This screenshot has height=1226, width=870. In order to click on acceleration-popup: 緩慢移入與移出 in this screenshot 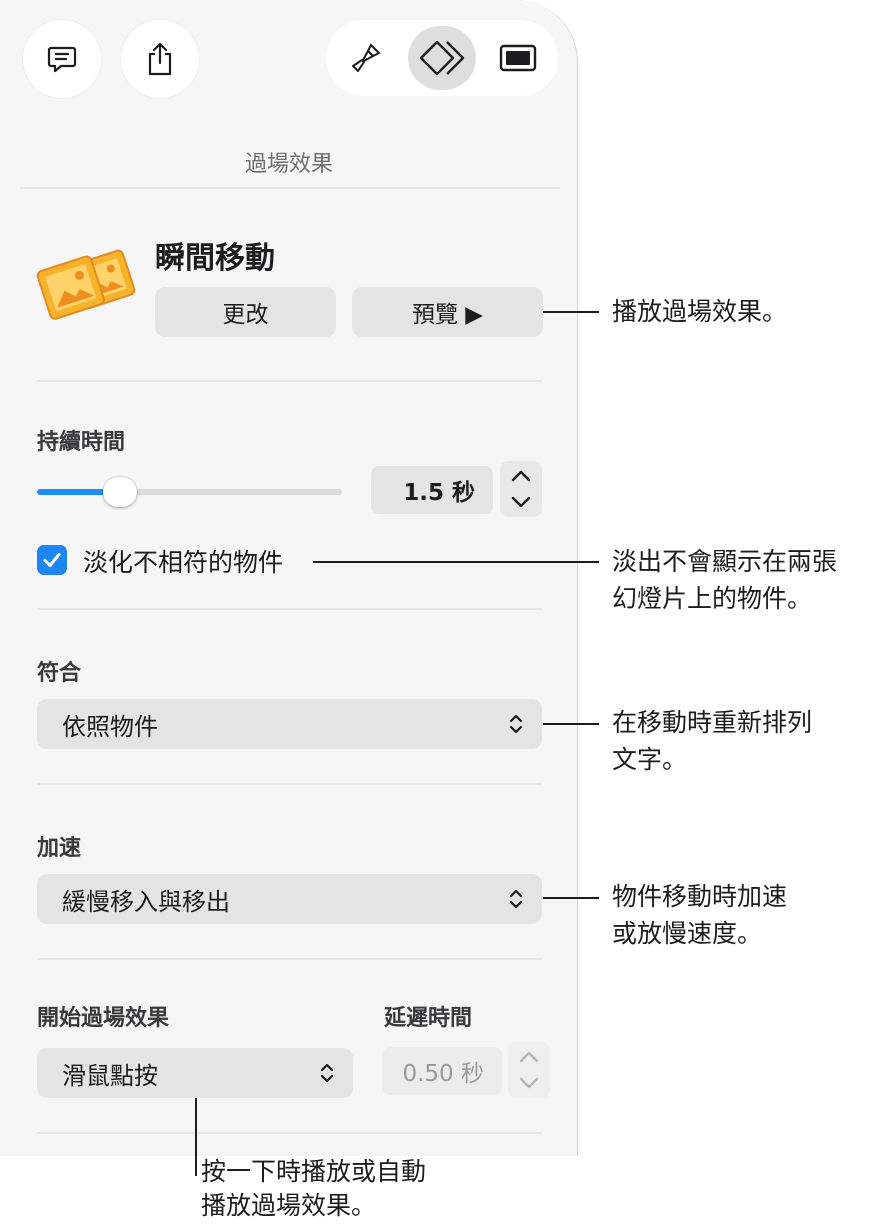, I will do `click(289, 899)`.